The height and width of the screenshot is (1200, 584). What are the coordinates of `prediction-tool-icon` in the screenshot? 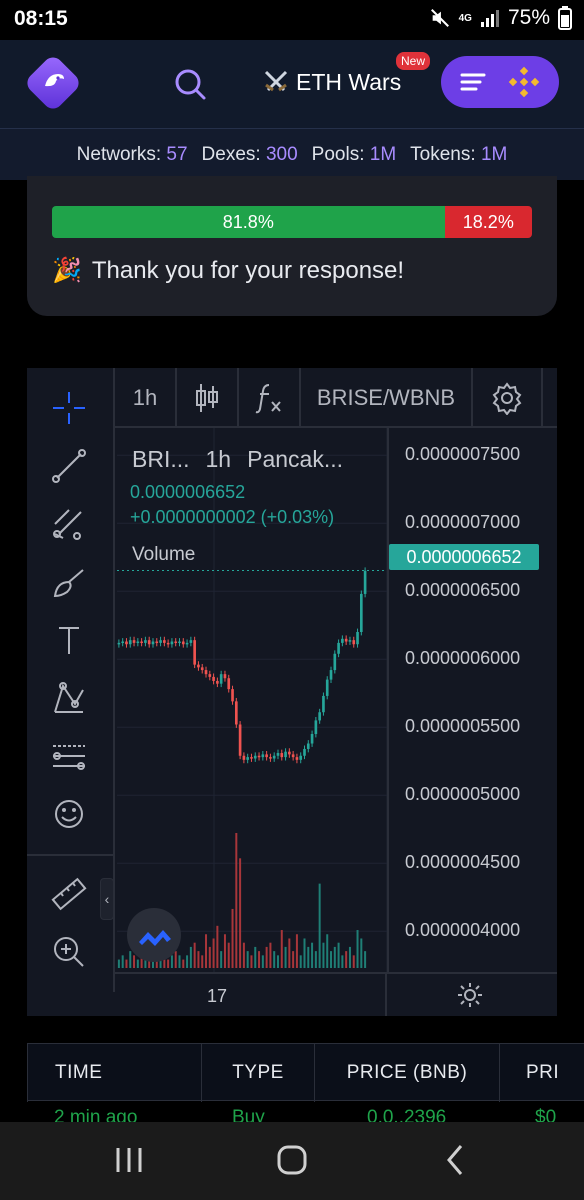 It's located at (69, 756).